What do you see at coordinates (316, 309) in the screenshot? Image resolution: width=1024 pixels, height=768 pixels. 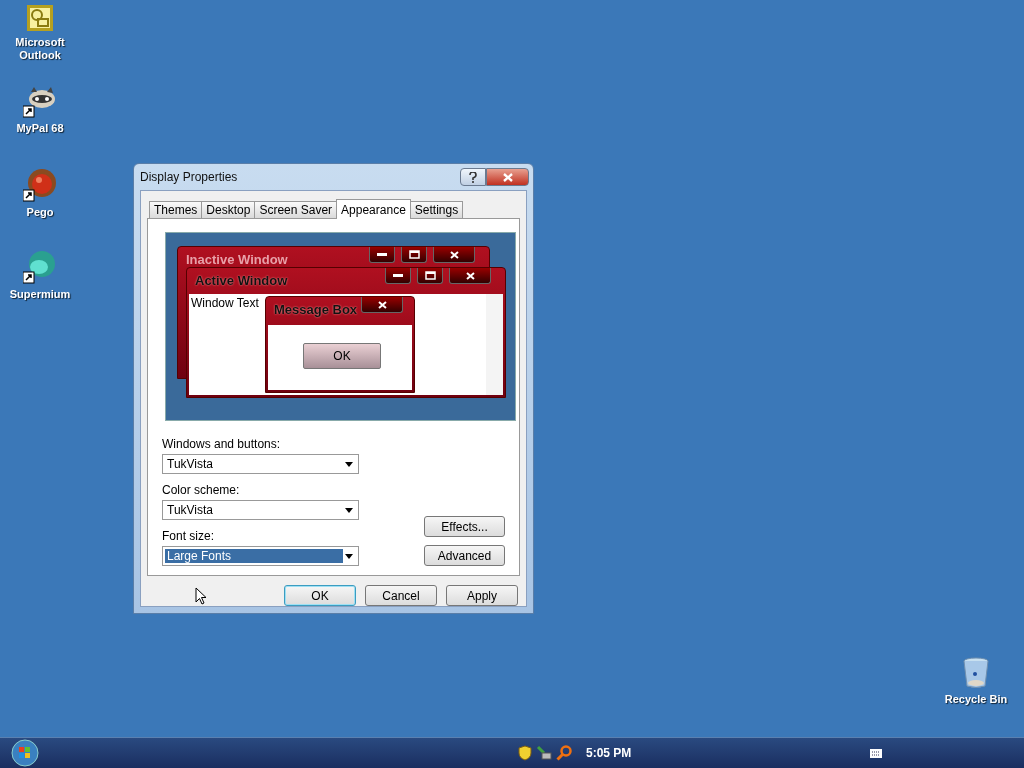 I see `message-box-title: Message Box` at bounding box center [316, 309].